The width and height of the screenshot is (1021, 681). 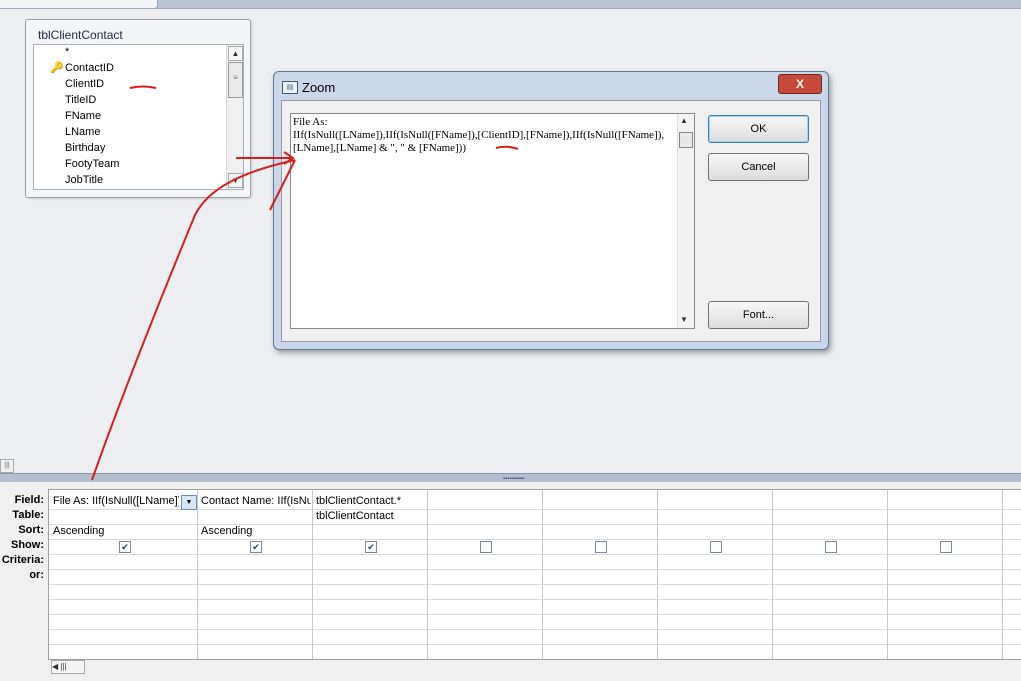 I want to click on ok-button: OK, so click(x=758, y=129).